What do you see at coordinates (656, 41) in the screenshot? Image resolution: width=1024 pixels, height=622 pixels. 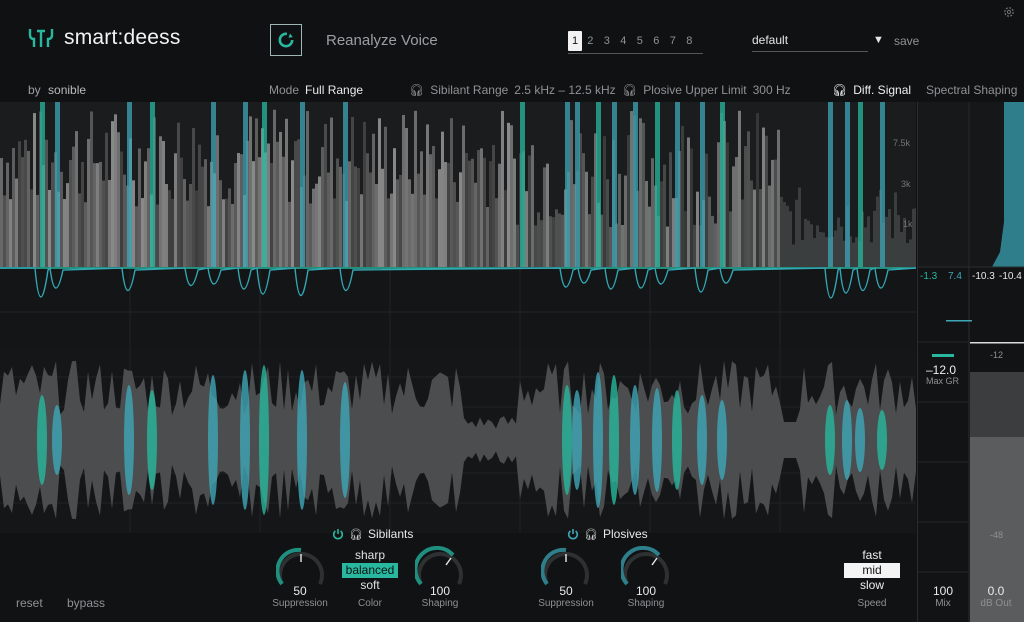 I see `preset-slot-6: 6` at bounding box center [656, 41].